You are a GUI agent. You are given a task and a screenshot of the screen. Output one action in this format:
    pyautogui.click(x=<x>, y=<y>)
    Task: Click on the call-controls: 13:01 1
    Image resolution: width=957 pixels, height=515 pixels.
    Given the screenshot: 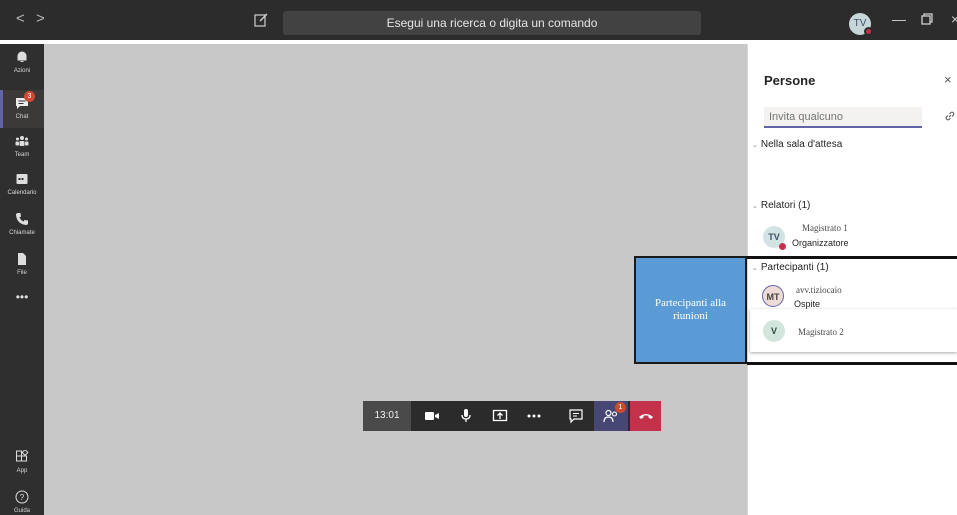 What is the action you would take?
    pyautogui.click(x=512, y=416)
    